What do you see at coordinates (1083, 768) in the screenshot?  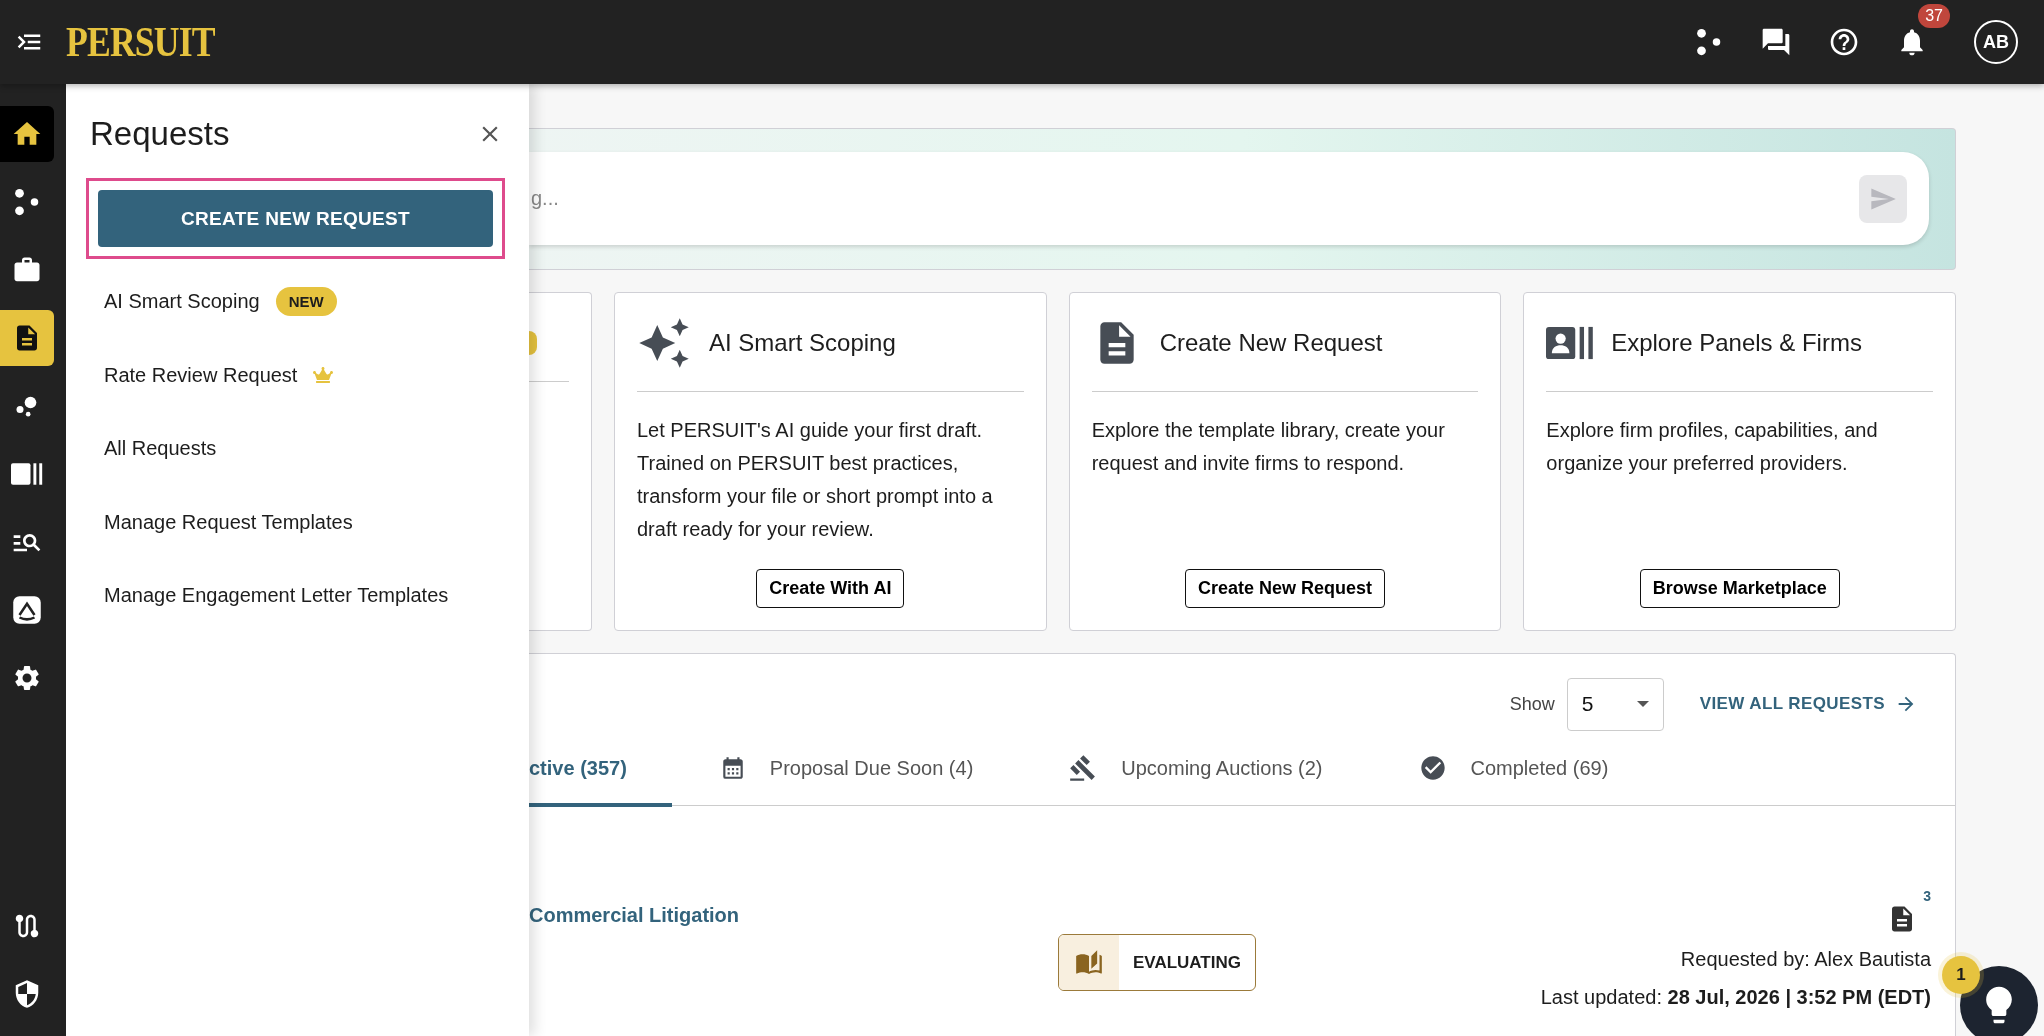 I see `gavel-icon` at bounding box center [1083, 768].